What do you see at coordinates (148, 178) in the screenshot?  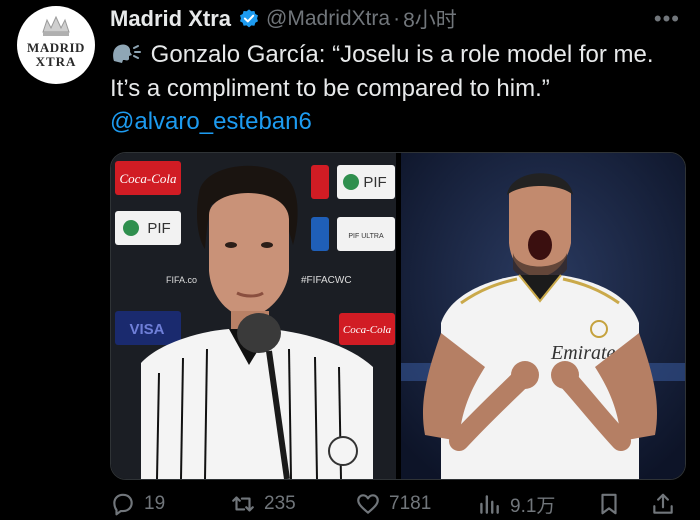 I see `brand-cocacola-1: Coca-Cola` at bounding box center [148, 178].